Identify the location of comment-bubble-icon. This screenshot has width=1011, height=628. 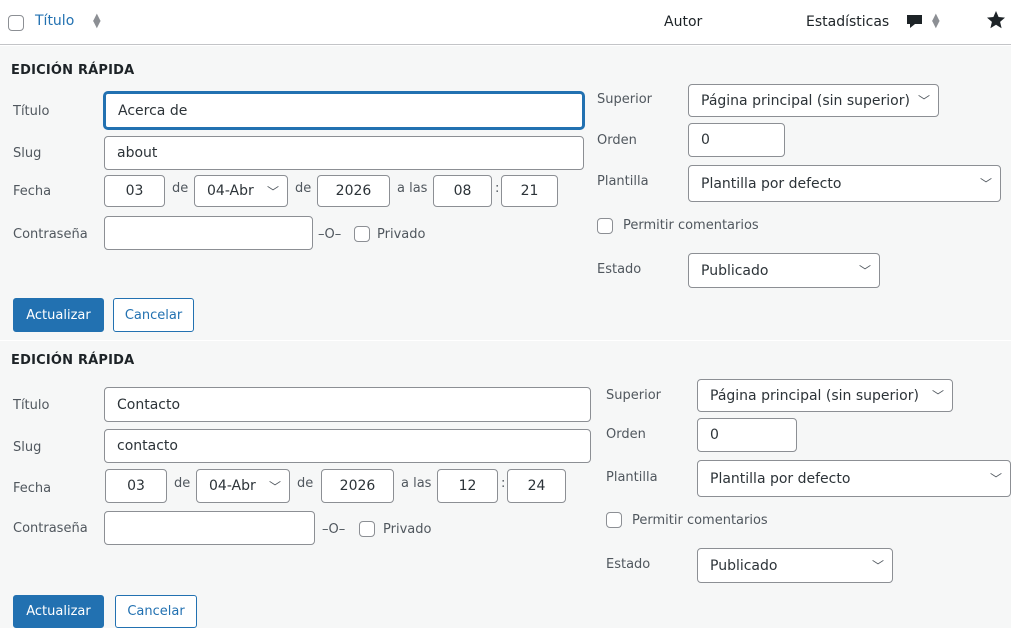
(914, 23).